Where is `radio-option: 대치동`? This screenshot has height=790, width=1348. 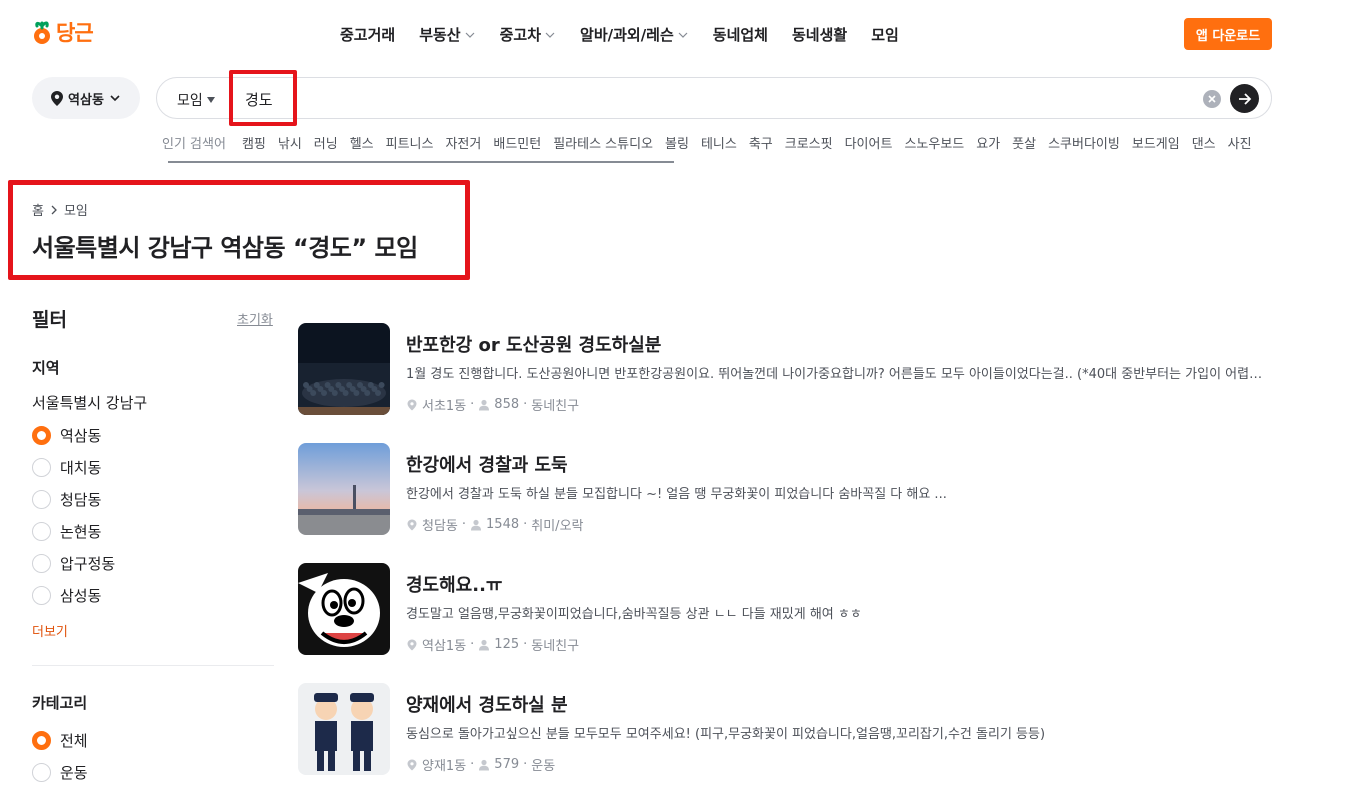
radio-option: 대치동 is located at coordinates (66, 467).